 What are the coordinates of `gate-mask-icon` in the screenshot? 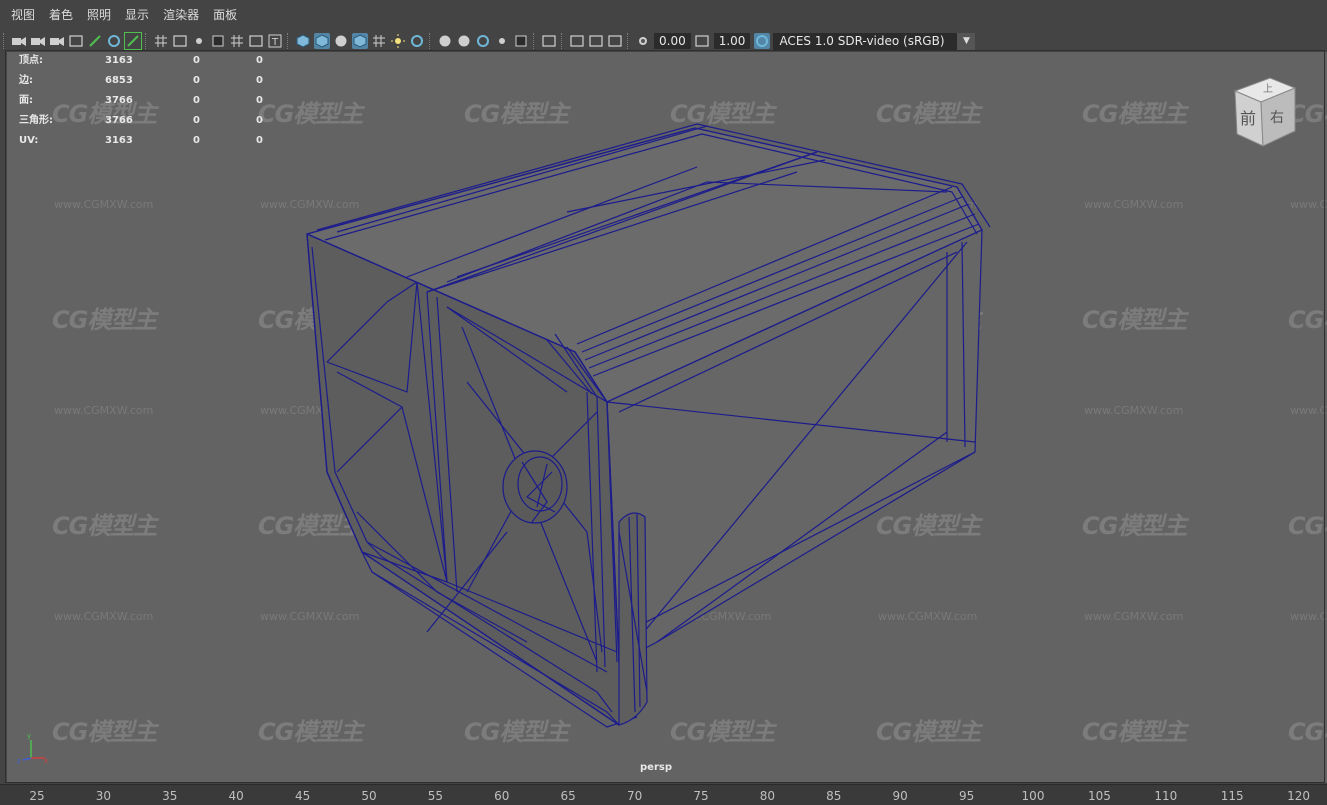 It's located at (218, 41).